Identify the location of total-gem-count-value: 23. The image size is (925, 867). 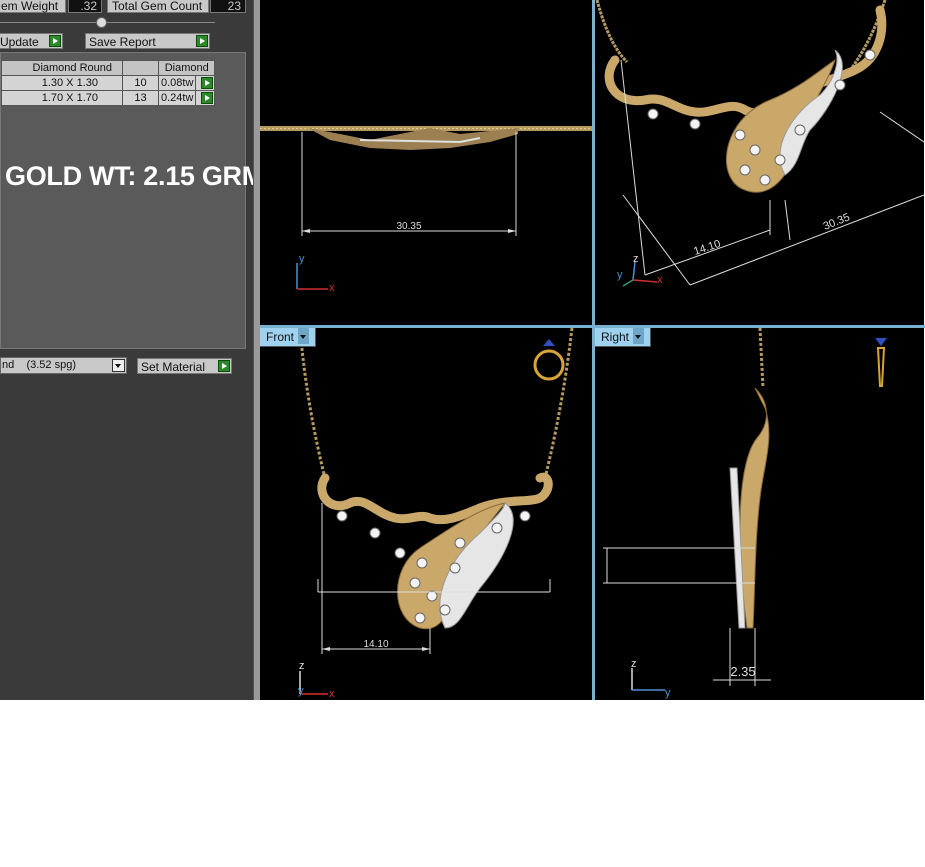
(228, 6).